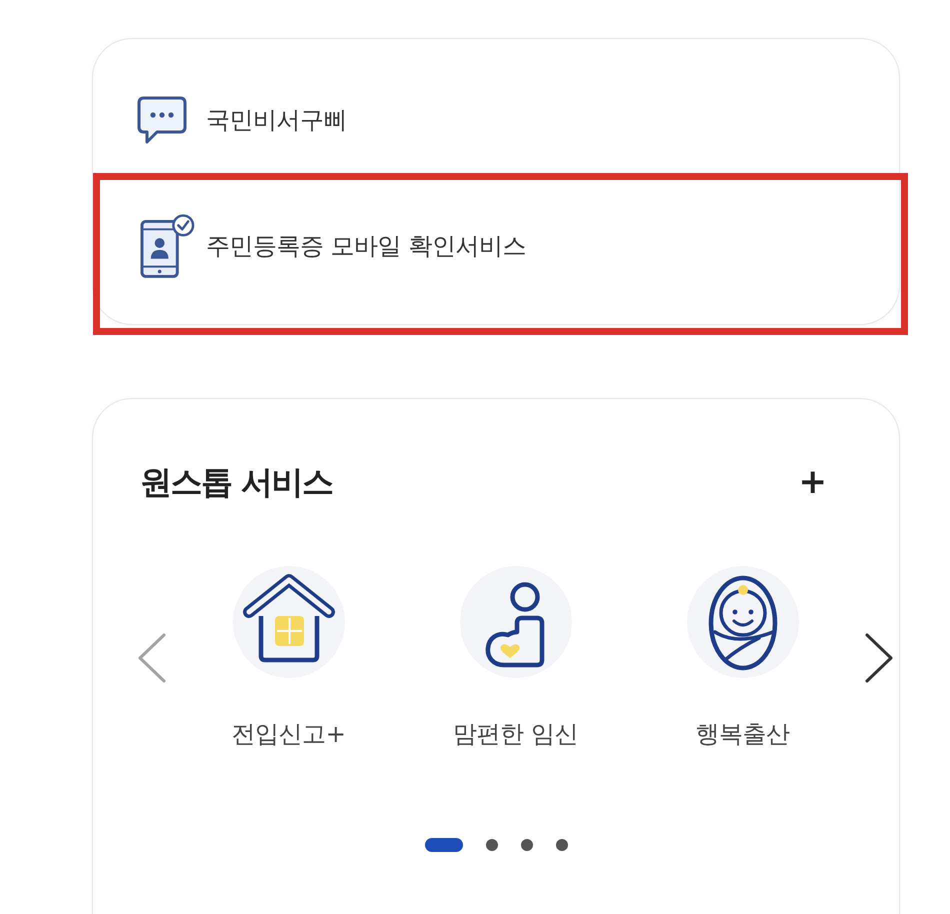 The height and width of the screenshot is (914, 950). What do you see at coordinates (167, 246) in the screenshot?
I see `phone-id-check-icon` at bounding box center [167, 246].